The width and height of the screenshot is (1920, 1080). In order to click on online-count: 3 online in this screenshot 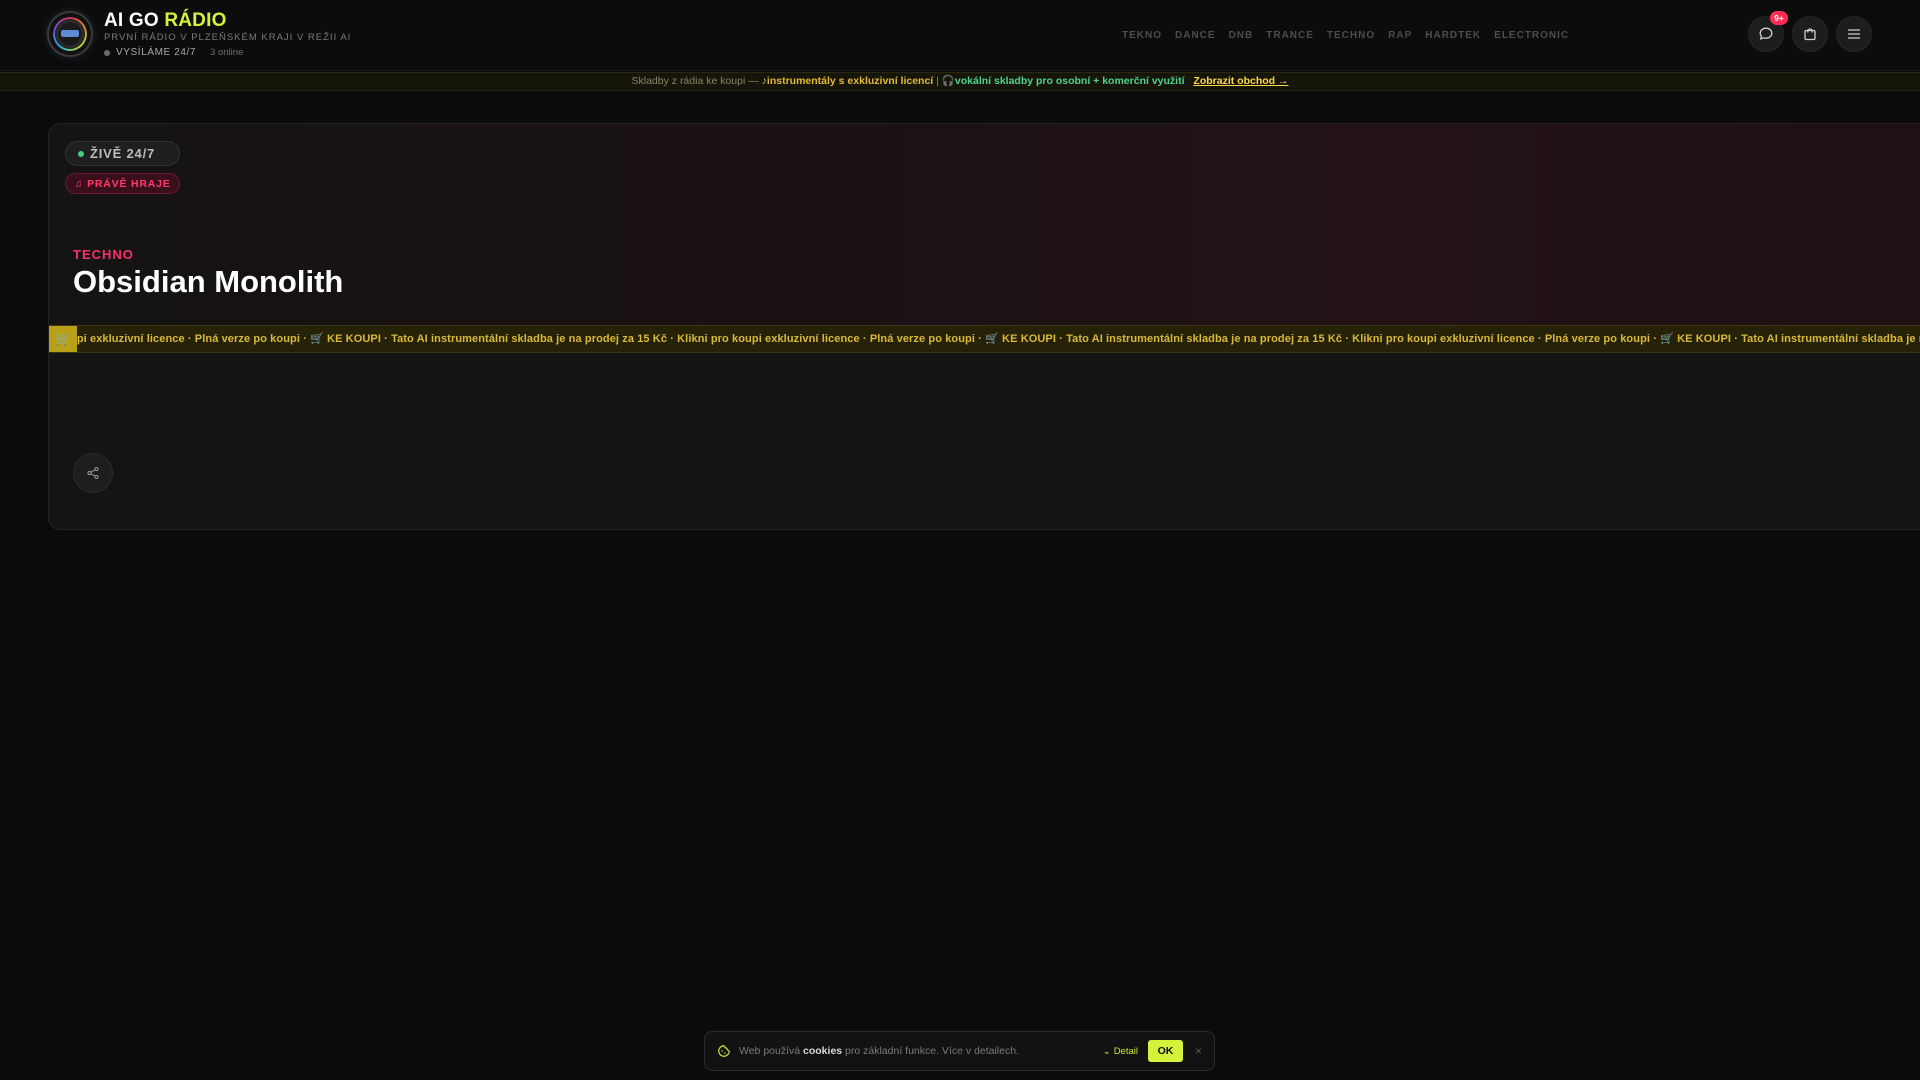, I will do `click(227, 52)`.